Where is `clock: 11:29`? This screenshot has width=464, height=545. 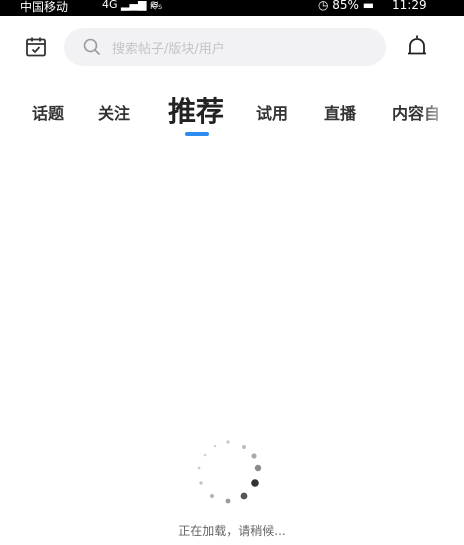
clock: 11:29 is located at coordinates (409, 6).